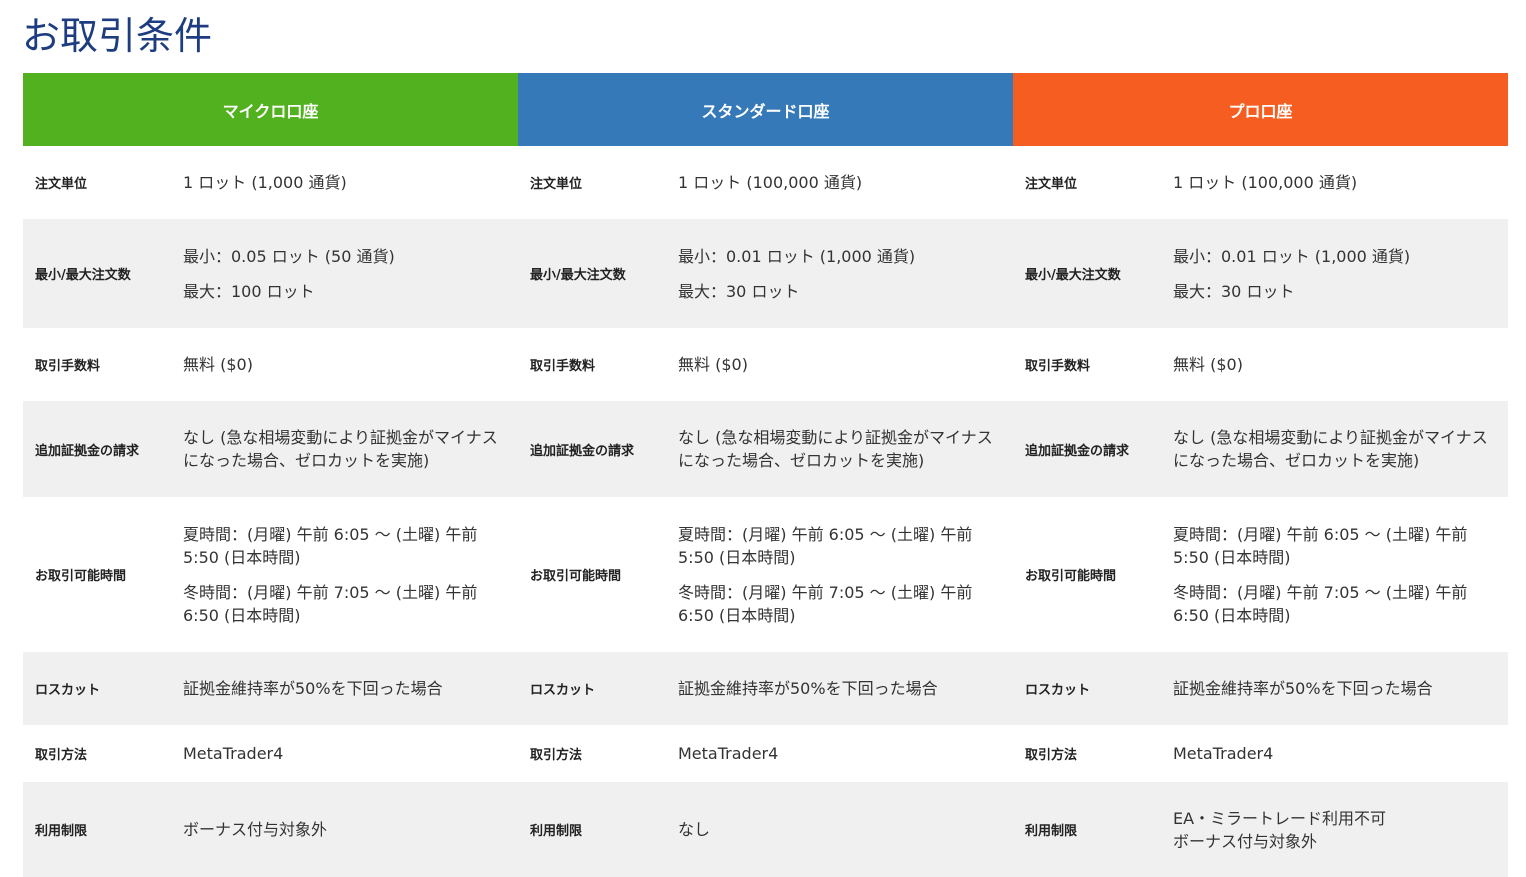  I want to click on cell-standard: 取引手数料 無料 ($0), so click(765, 364).